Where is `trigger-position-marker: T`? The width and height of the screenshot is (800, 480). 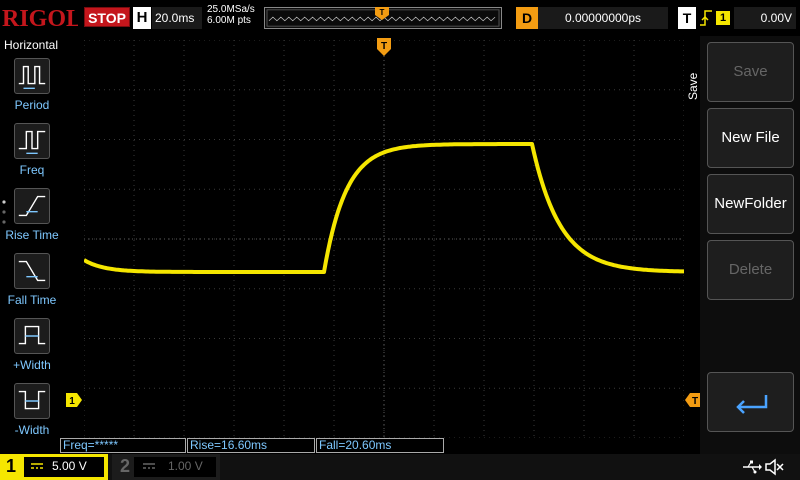
trigger-position-marker: T is located at coordinates (384, 47).